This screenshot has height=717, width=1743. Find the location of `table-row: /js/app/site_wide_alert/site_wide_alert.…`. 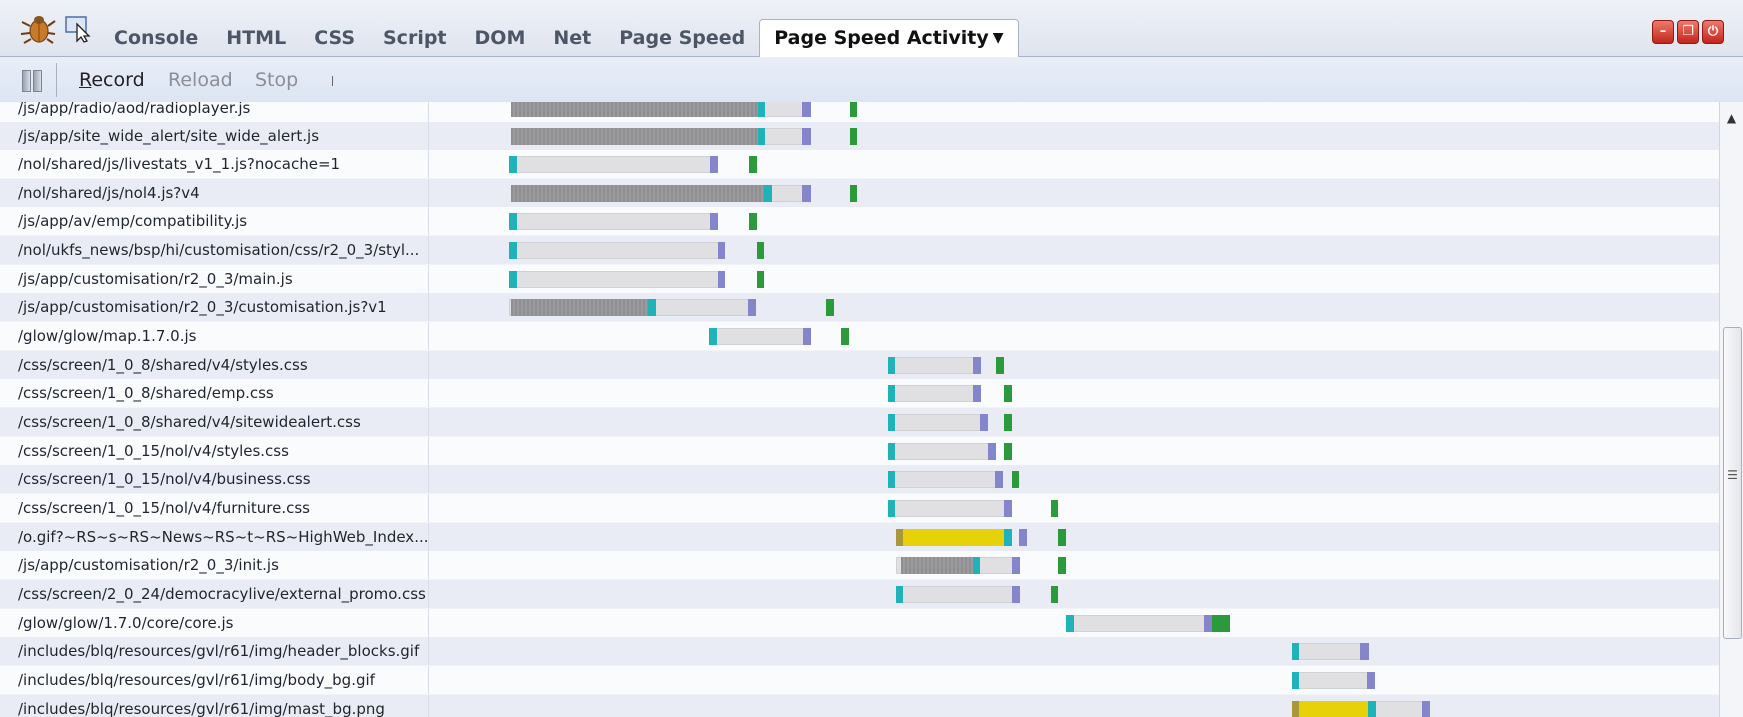

table-row: /js/app/site_wide_alert/site_wide_alert.… is located at coordinates (860, 136).